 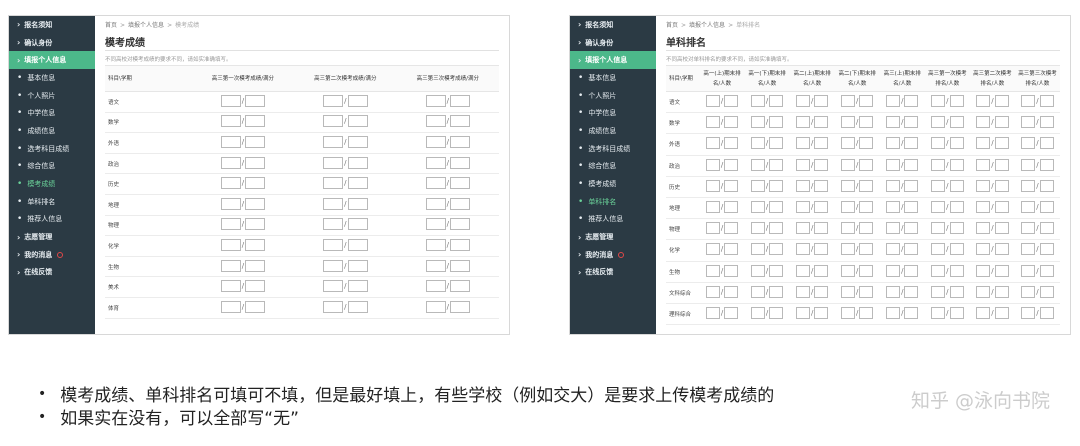 I want to click on sidebar-item: • 模考成绩, so click(x=613, y=184).